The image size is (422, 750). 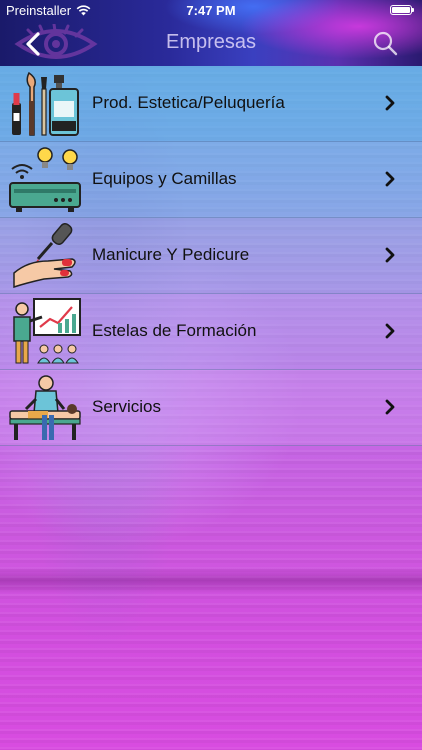 I want to click on background-band, so click(x=211, y=581).